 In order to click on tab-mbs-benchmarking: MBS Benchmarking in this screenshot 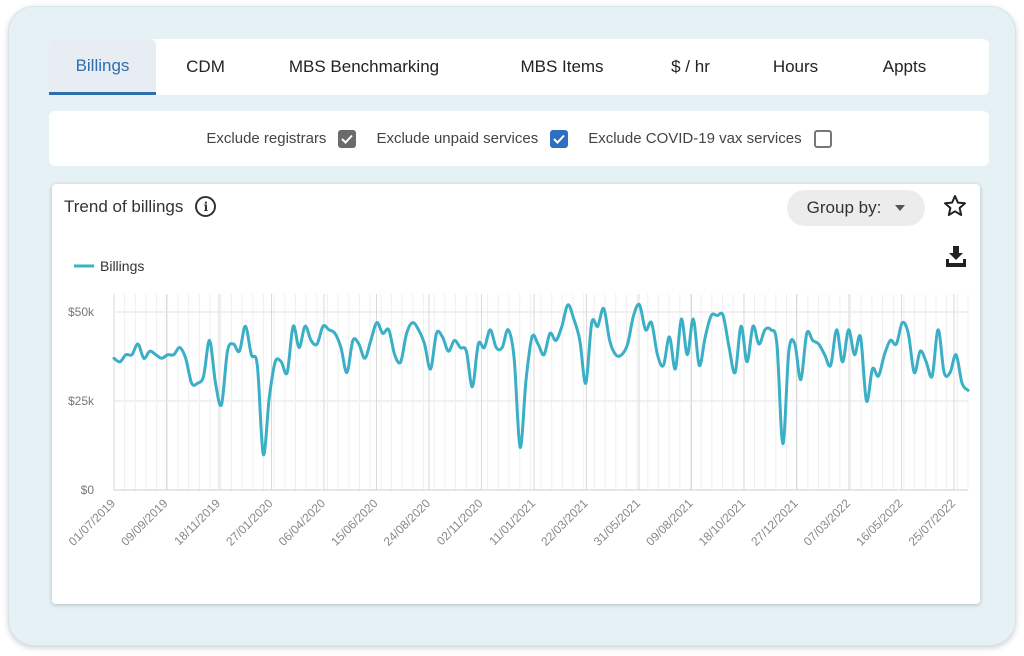, I will do `click(364, 67)`.